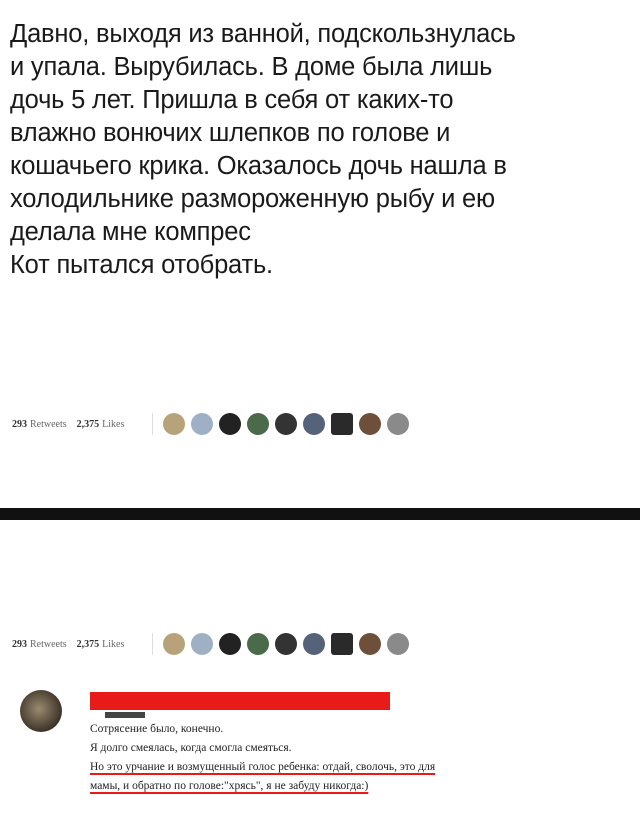  Describe the element at coordinates (125, 715) in the screenshot. I see `redacted-handle` at that location.